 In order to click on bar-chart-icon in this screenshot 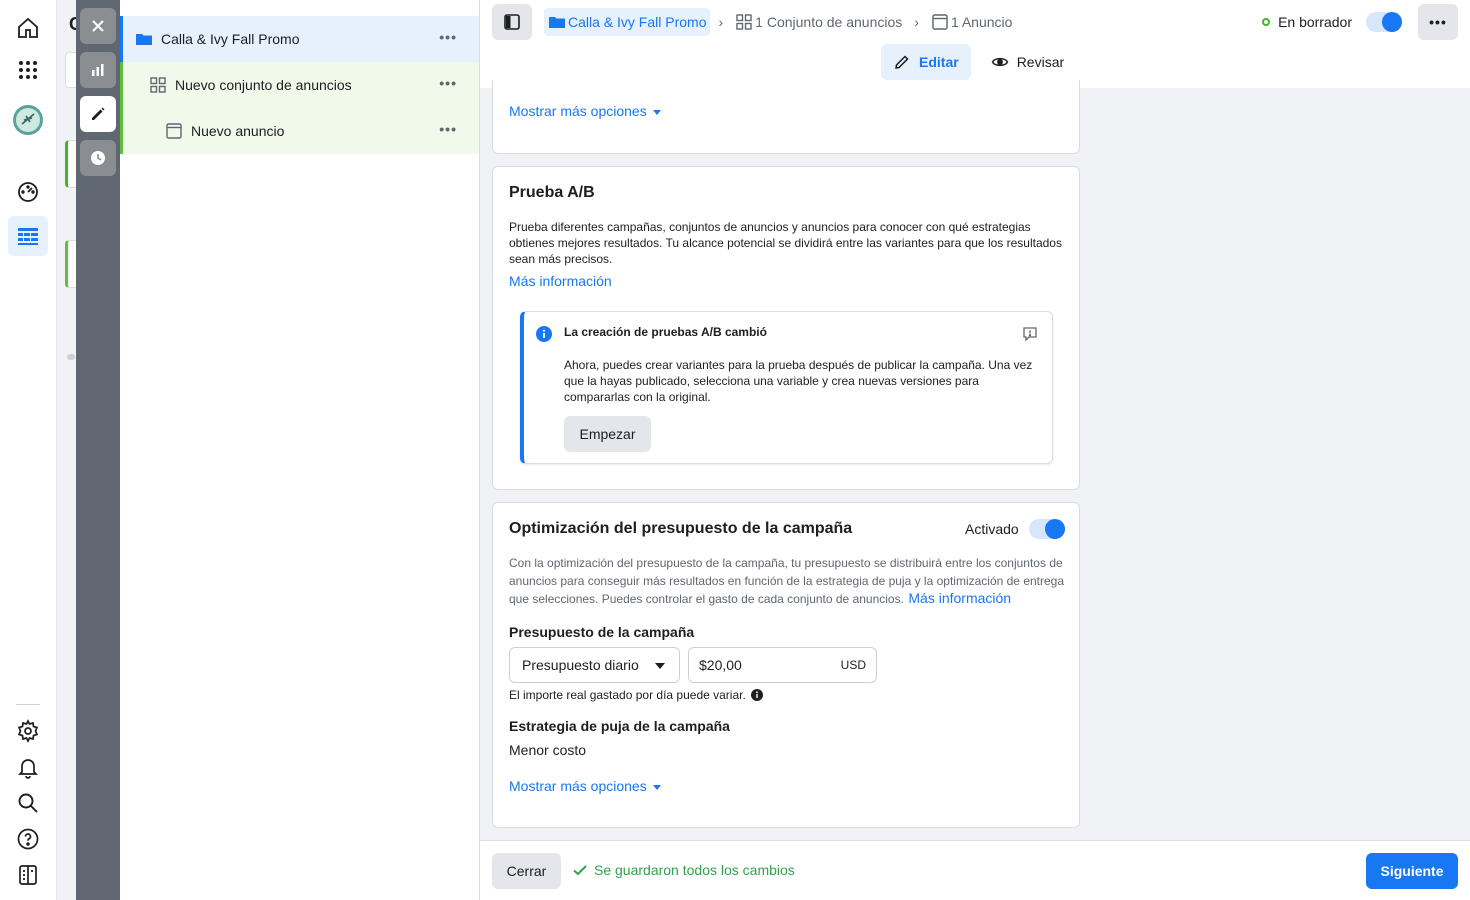, I will do `click(98, 70)`.